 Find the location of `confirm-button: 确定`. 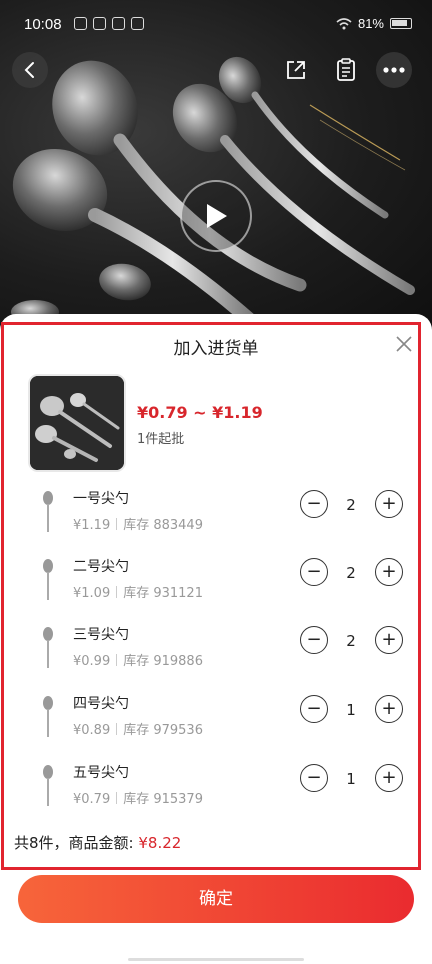

confirm-button: 确定 is located at coordinates (216, 899).